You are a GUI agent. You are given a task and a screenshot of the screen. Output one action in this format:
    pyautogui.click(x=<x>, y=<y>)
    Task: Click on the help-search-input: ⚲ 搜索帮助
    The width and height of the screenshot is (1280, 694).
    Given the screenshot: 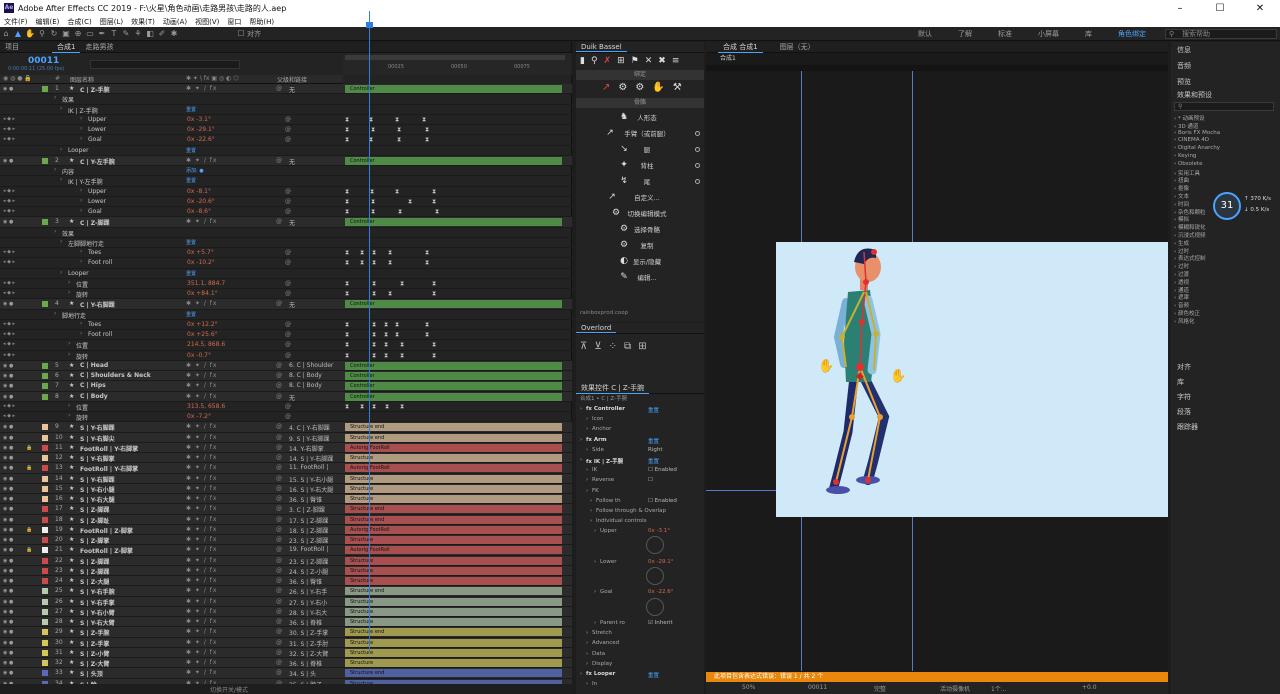 What is the action you would take?
    pyautogui.click(x=1221, y=34)
    